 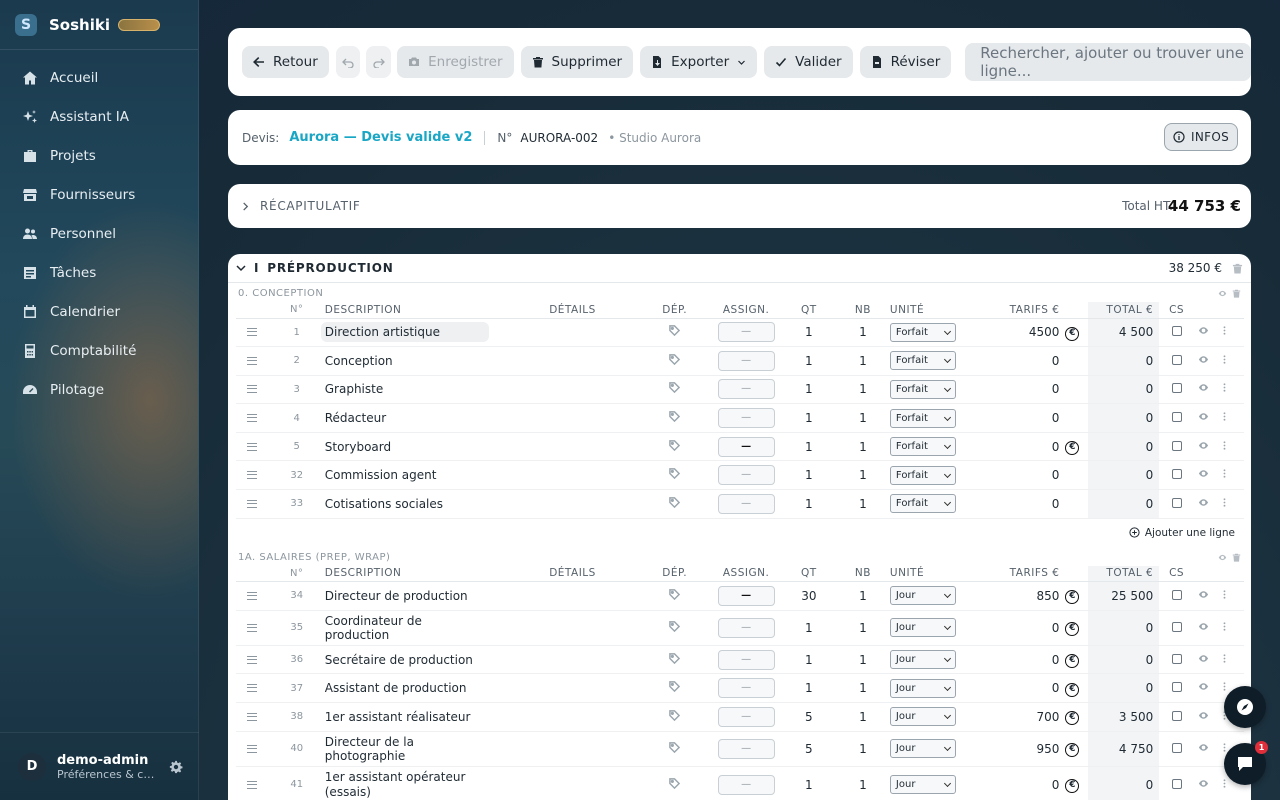 What do you see at coordinates (1018, 596) in the screenshot?
I see `tarif-field: 850` at bounding box center [1018, 596].